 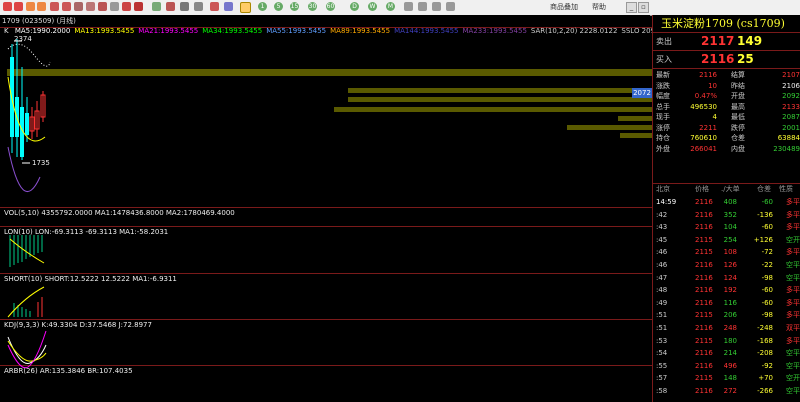 What do you see at coordinates (664, 59) in the screenshot?
I see `buy-label: 买入` at bounding box center [664, 59].